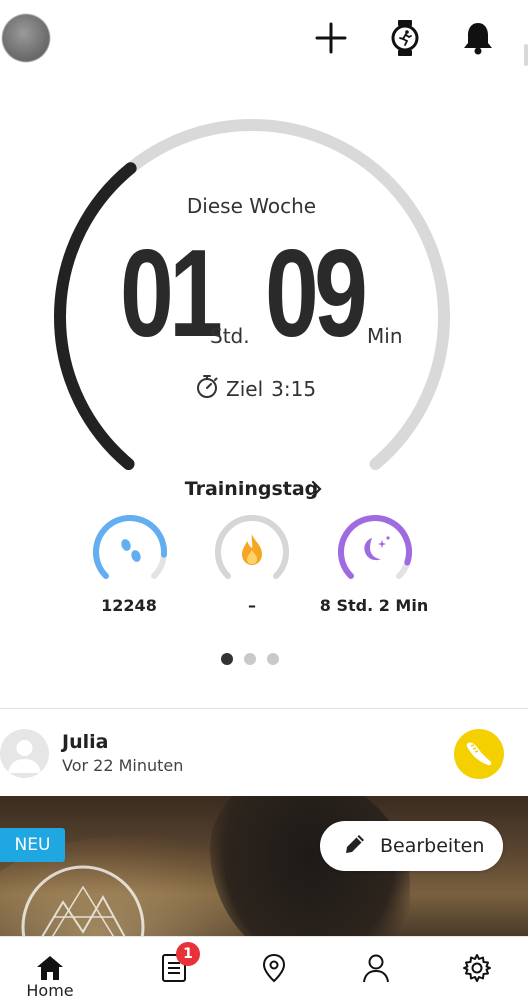  Describe the element at coordinates (264, 40) in the screenshot. I see `top-bar` at that location.